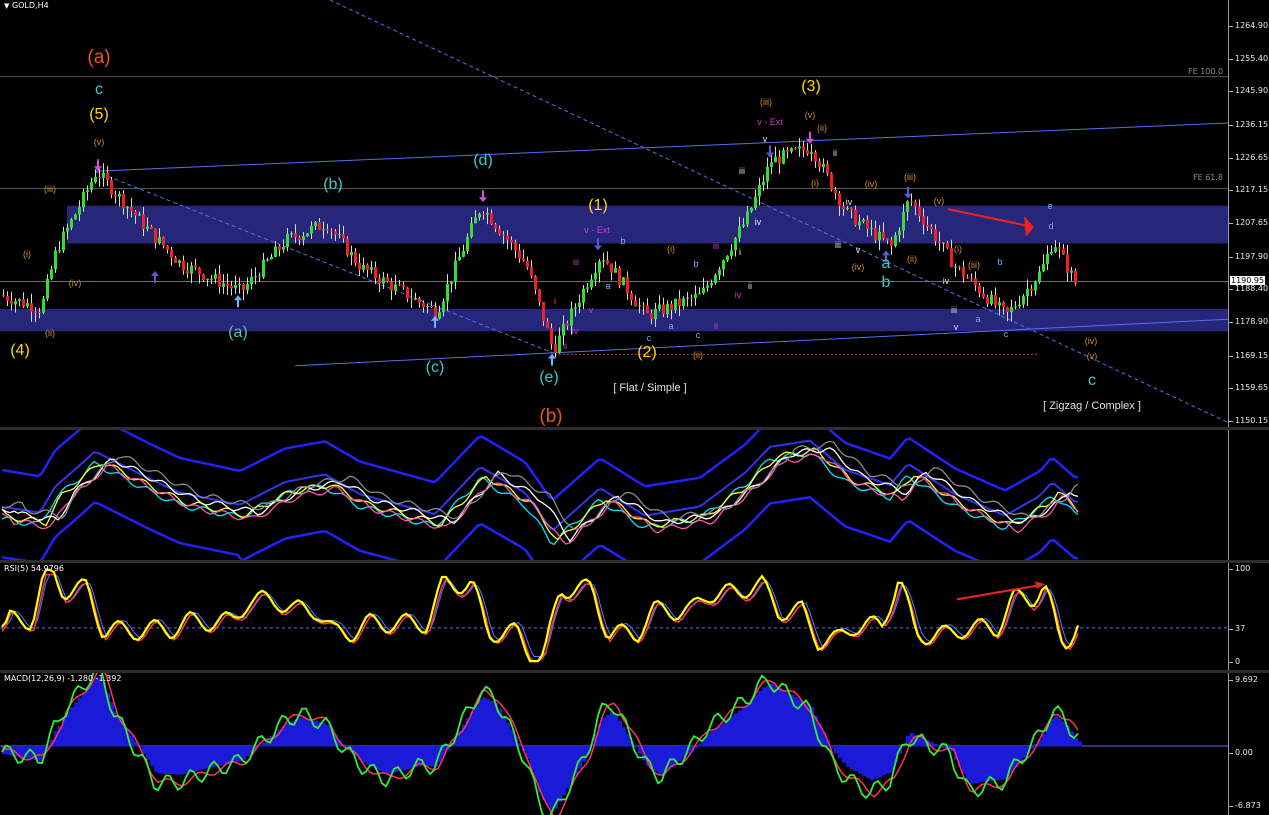  I want to click on wave-label: (4), so click(20, 350).